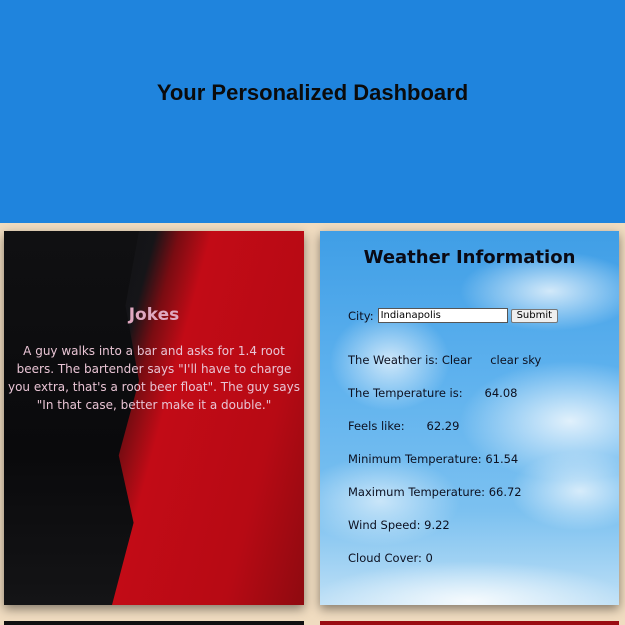  What do you see at coordinates (445, 360) in the screenshot?
I see `weather-condition: The Weather is: Clear clear sky` at bounding box center [445, 360].